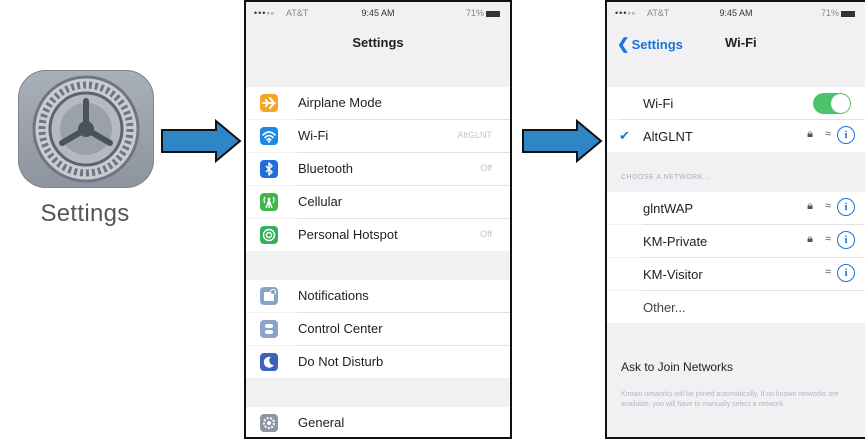 The image size is (865, 439). What do you see at coordinates (741, 42) in the screenshot?
I see `page-title: Wi-Fi` at bounding box center [741, 42].